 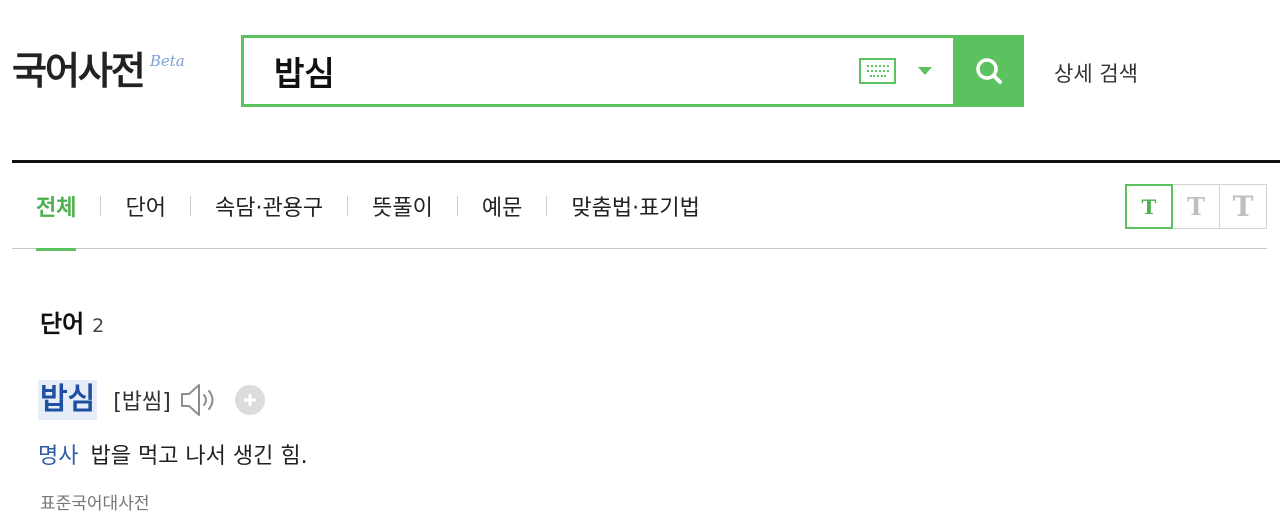 I want to click on chevron-down-icon, so click(x=925, y=71).